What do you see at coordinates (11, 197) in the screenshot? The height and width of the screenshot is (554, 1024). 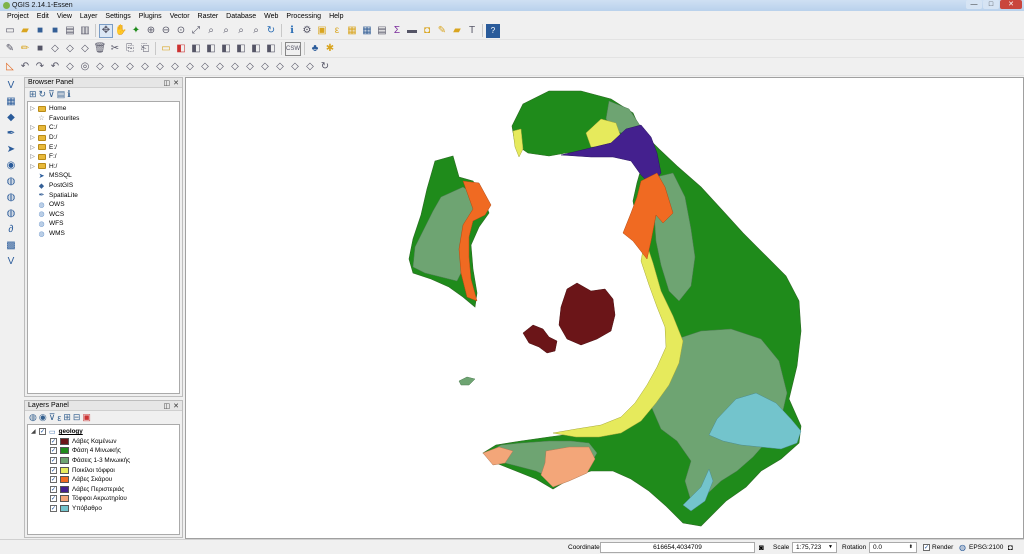 I see `add-wcs-layer-icon: ◍` at bounding box center [11, 197].